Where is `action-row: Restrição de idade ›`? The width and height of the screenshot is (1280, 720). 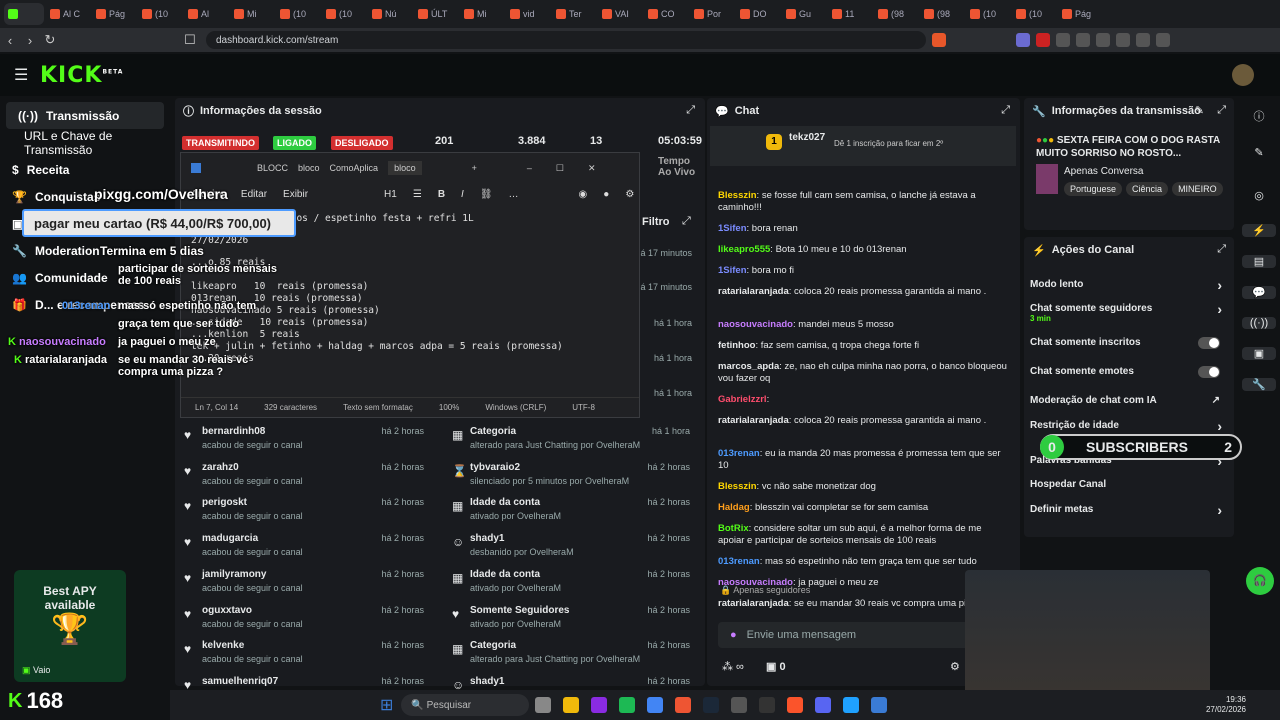 action-row: Restrição de idade › is located at coordinates (1130, 426).